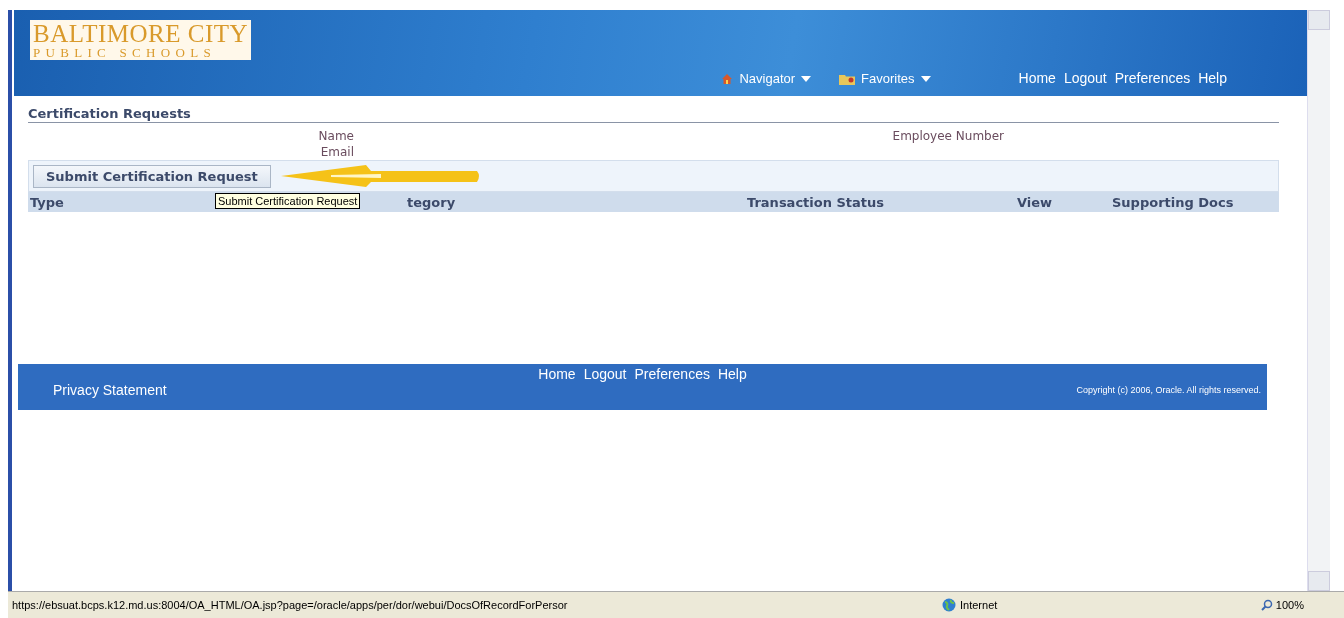  Describe the element at coordinates (1042, 605) in the screenshot. I see `security-zone: Internet` at that location.